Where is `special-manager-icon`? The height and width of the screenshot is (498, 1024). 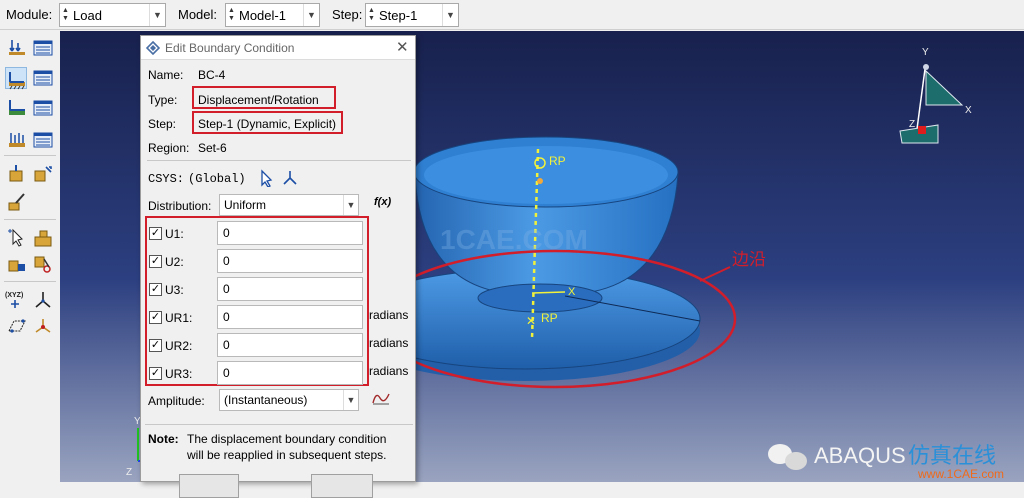 special-manager-icon is located at coordinates (43, 174).